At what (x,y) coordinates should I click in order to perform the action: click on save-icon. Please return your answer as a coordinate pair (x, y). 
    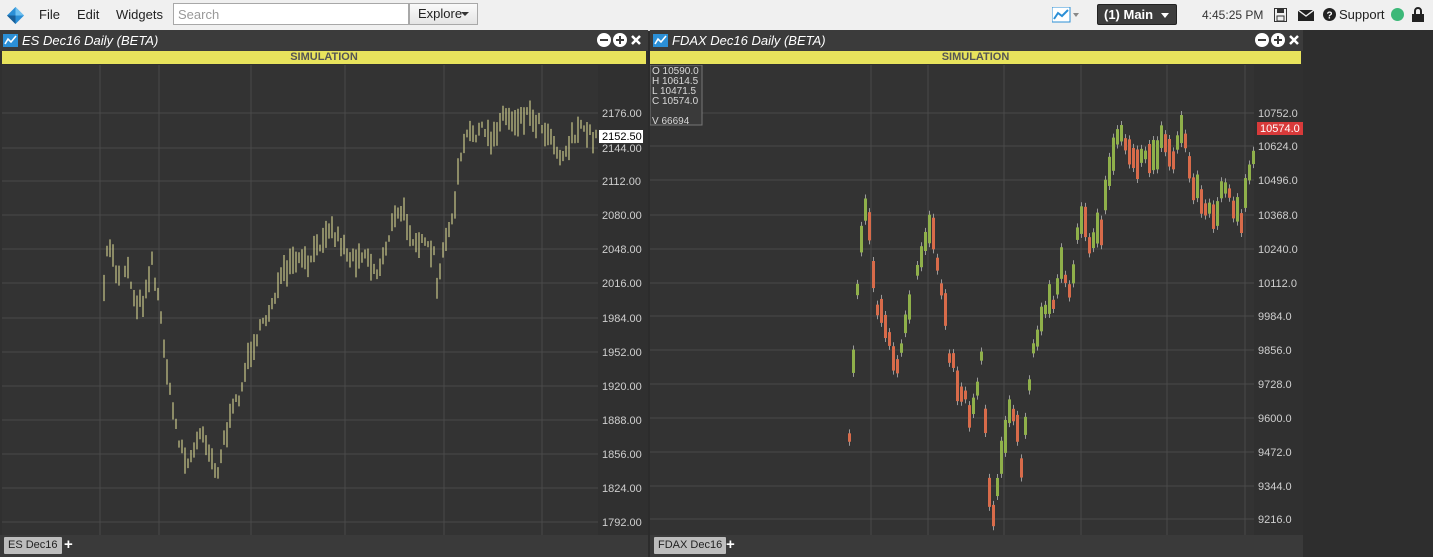
    Looking at the image, I should click on (1280, 15).